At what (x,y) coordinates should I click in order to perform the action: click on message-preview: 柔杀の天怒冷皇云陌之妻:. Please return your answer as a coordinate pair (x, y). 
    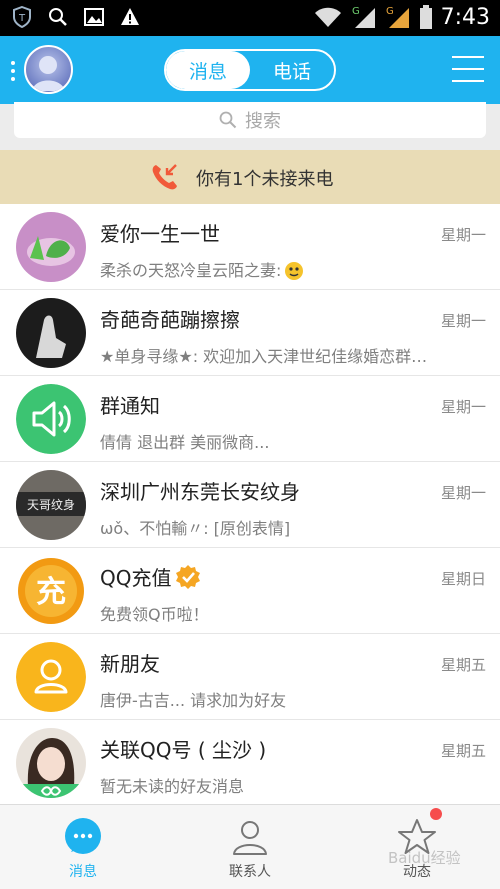
    Looking at the image, I should click on (296, 269).